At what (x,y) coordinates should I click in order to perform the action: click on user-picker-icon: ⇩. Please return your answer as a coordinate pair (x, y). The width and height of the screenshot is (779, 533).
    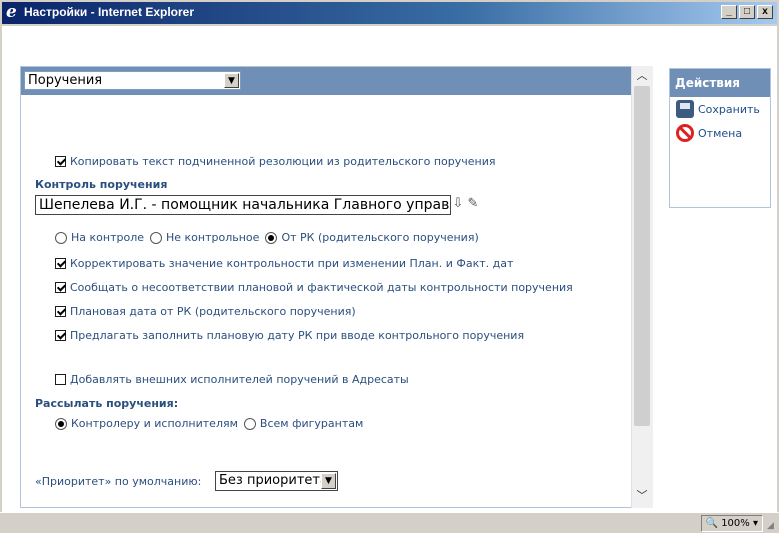
    Looking at the image, I should click on (458, 204).